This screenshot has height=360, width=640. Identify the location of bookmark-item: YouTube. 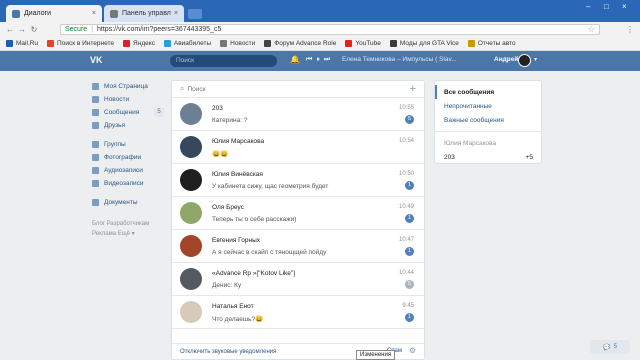
(363, 43).